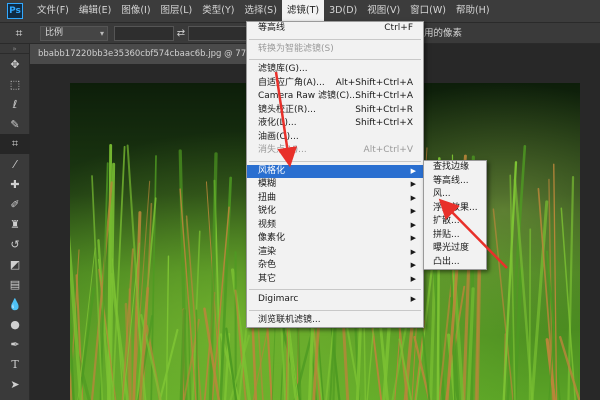 The width and height of the screenshot is (600, 400). Describe the element at coordinates (335, 185) in the screenshot. I see `menu-item-blur: 模糊 ▶` at that location.